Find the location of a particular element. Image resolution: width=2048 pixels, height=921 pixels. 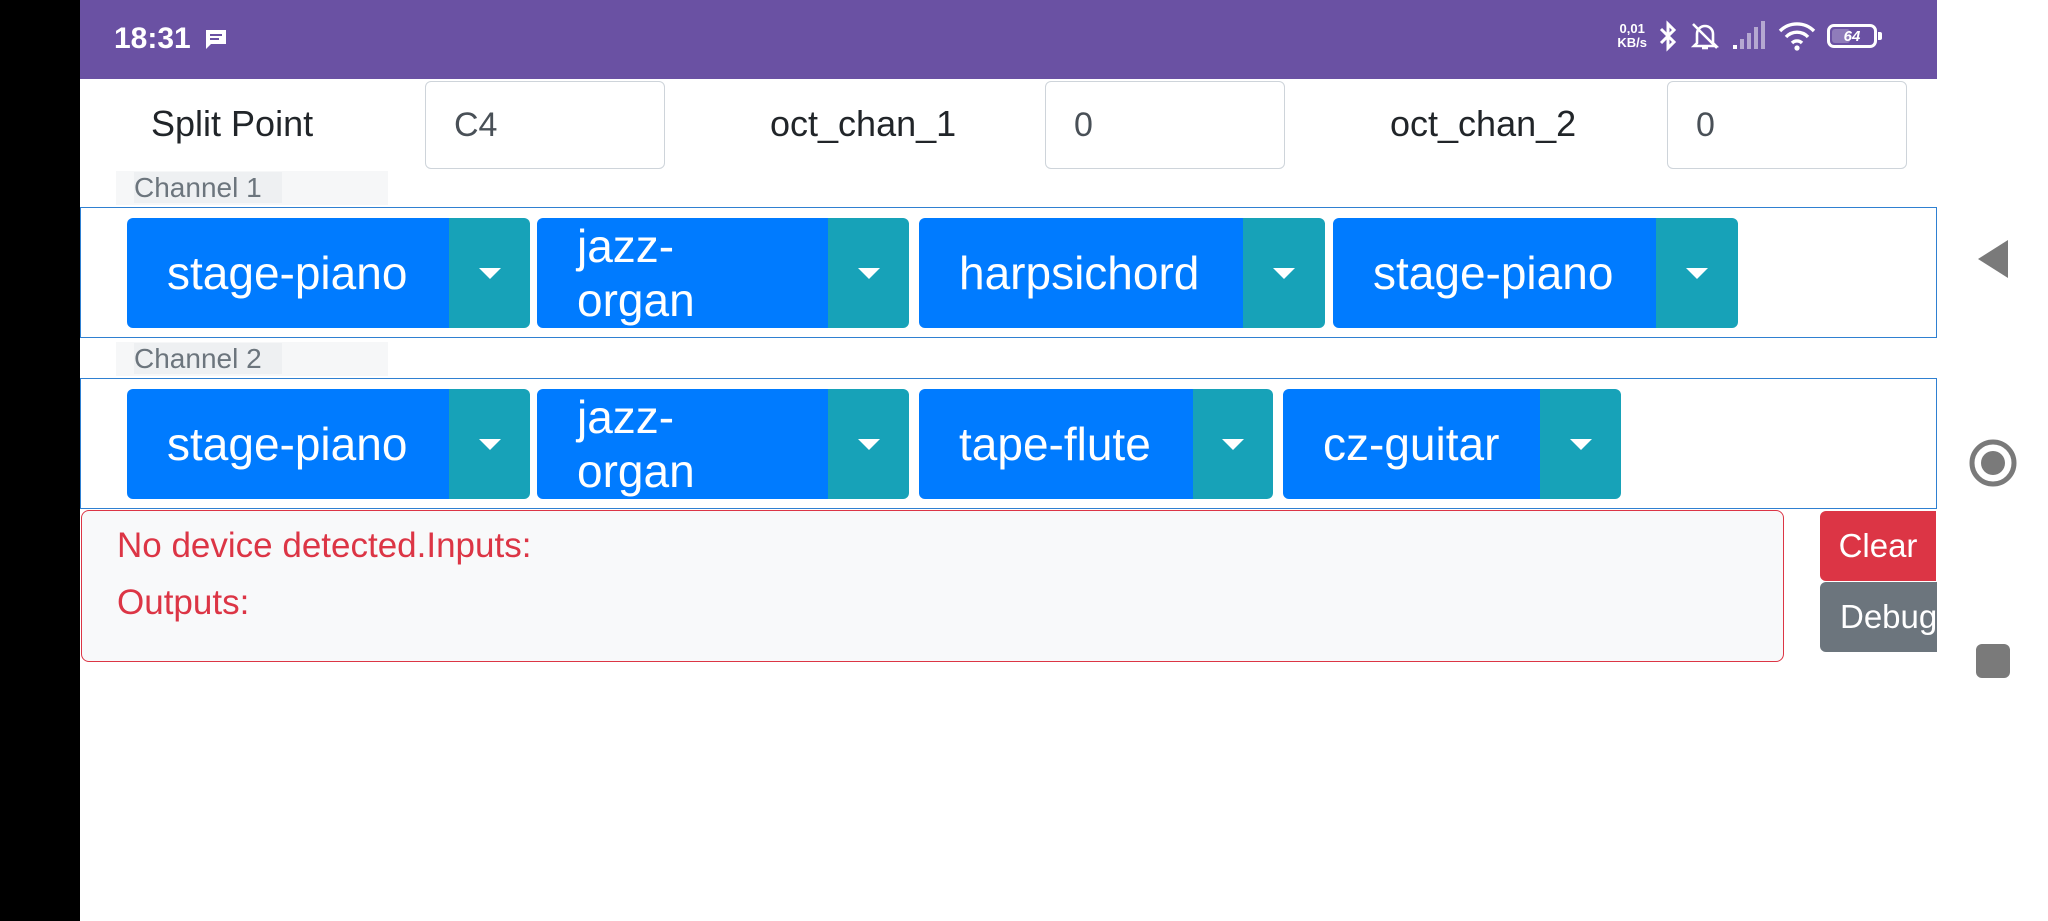

oct-chan-1-input is located at coordinates (1165, 125).